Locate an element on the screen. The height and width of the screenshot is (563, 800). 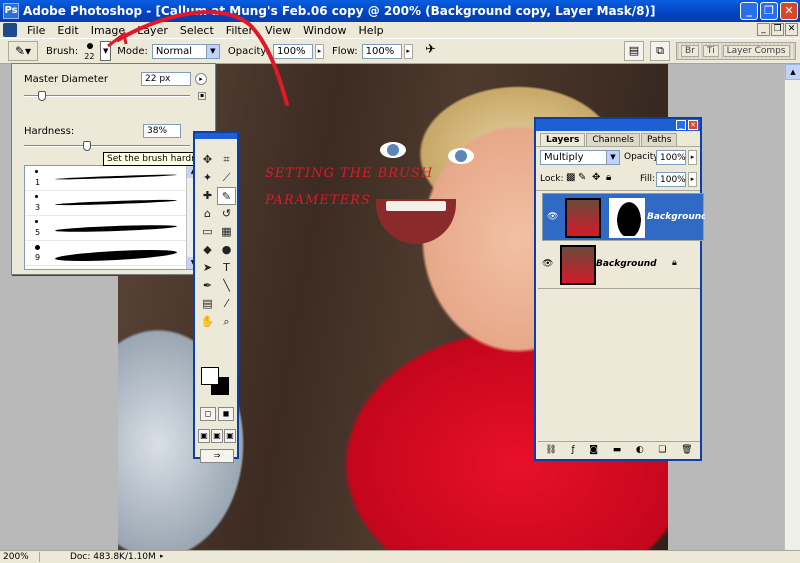
path-selection-tool-icon: ➤ is located at coordinates (207, 268).